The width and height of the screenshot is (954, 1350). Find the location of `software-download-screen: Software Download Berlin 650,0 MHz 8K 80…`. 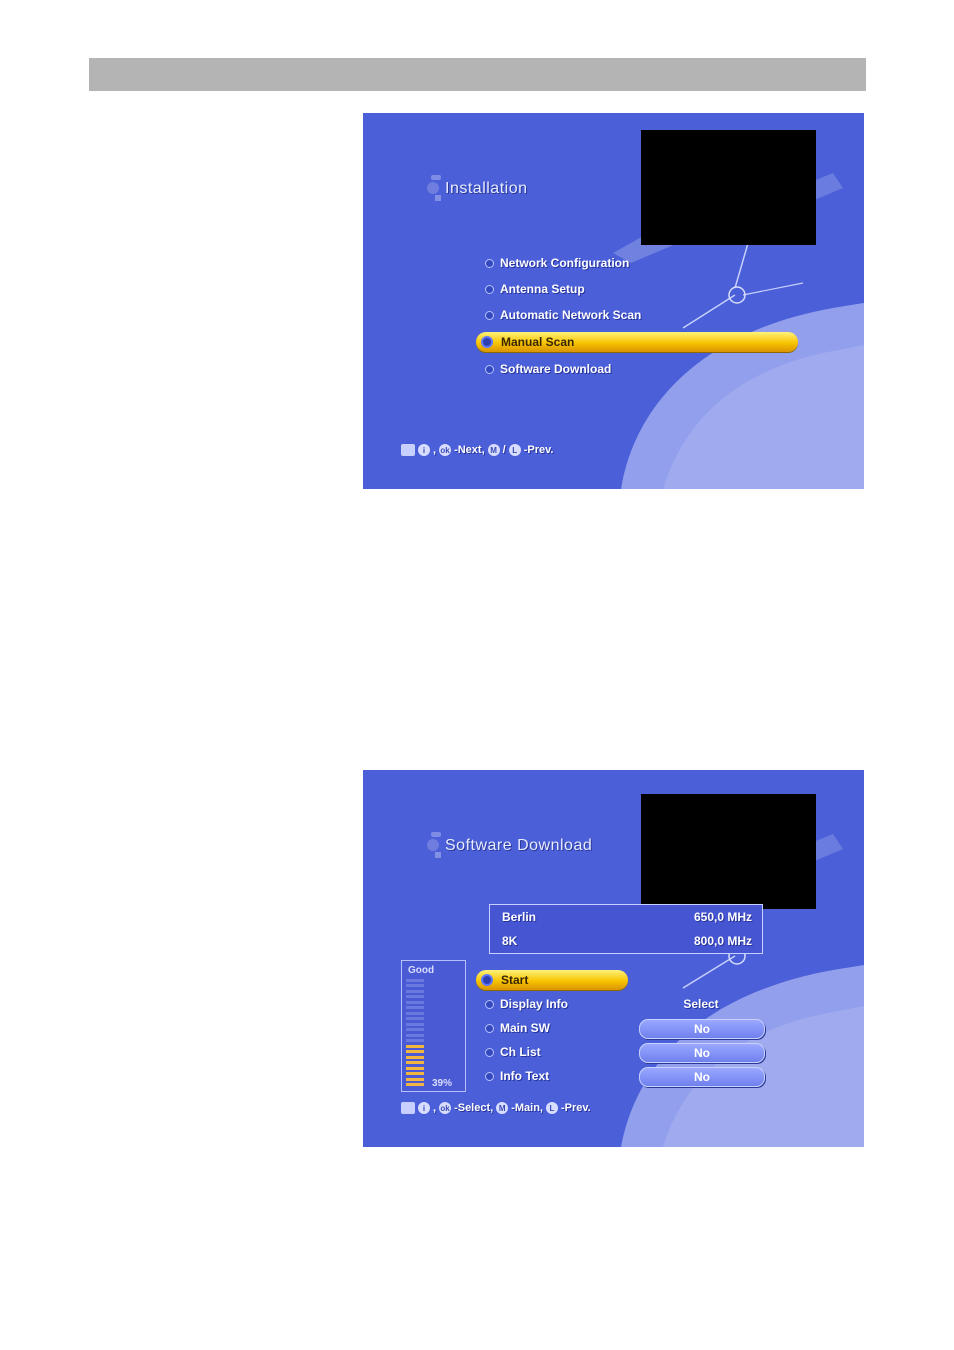

software-download-screen: Software Download Berlin 650,0 MHz 8K 80… is located at coordinates (613, 958).